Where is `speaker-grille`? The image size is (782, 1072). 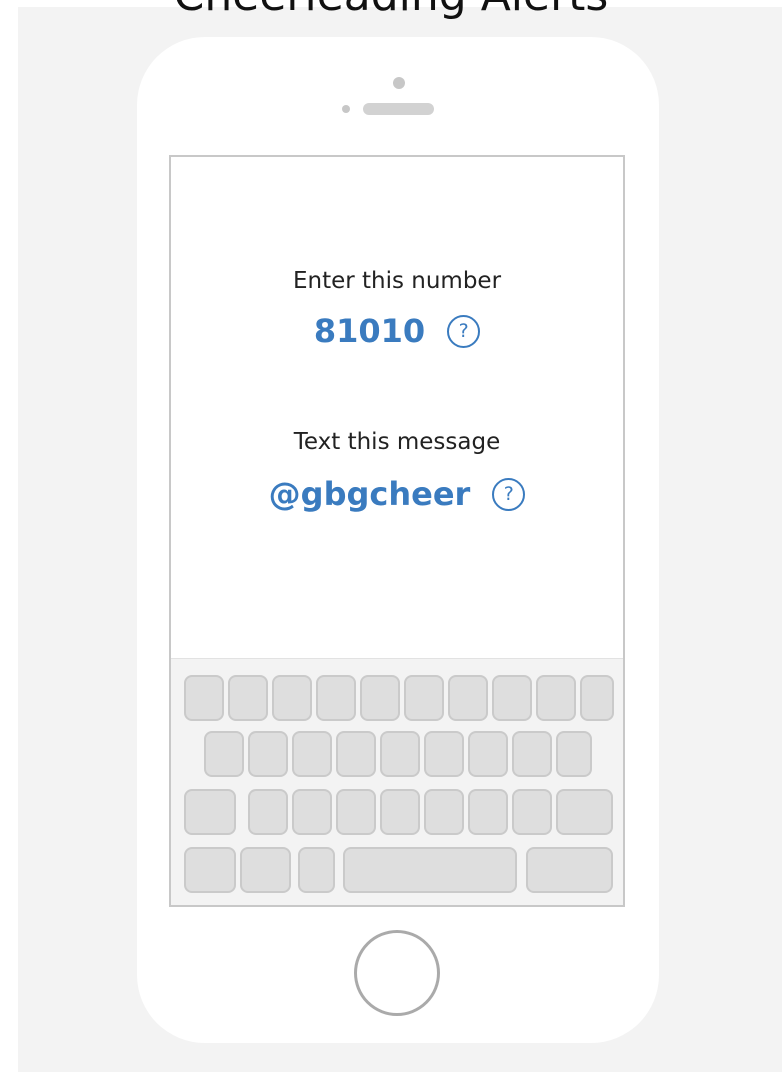 speaker-grille is located at coordinates (398, 109).